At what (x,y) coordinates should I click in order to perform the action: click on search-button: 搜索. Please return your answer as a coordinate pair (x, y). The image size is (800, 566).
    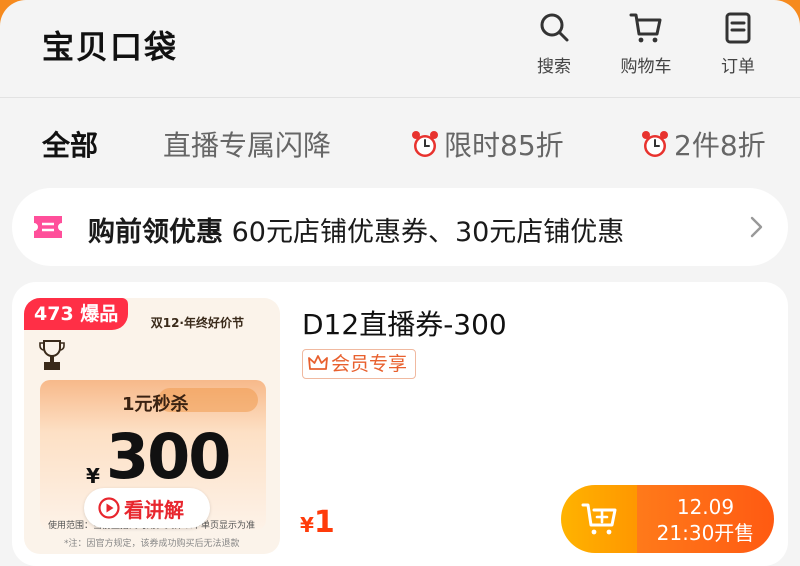
    Looking at the image, I should click on (554, 45).